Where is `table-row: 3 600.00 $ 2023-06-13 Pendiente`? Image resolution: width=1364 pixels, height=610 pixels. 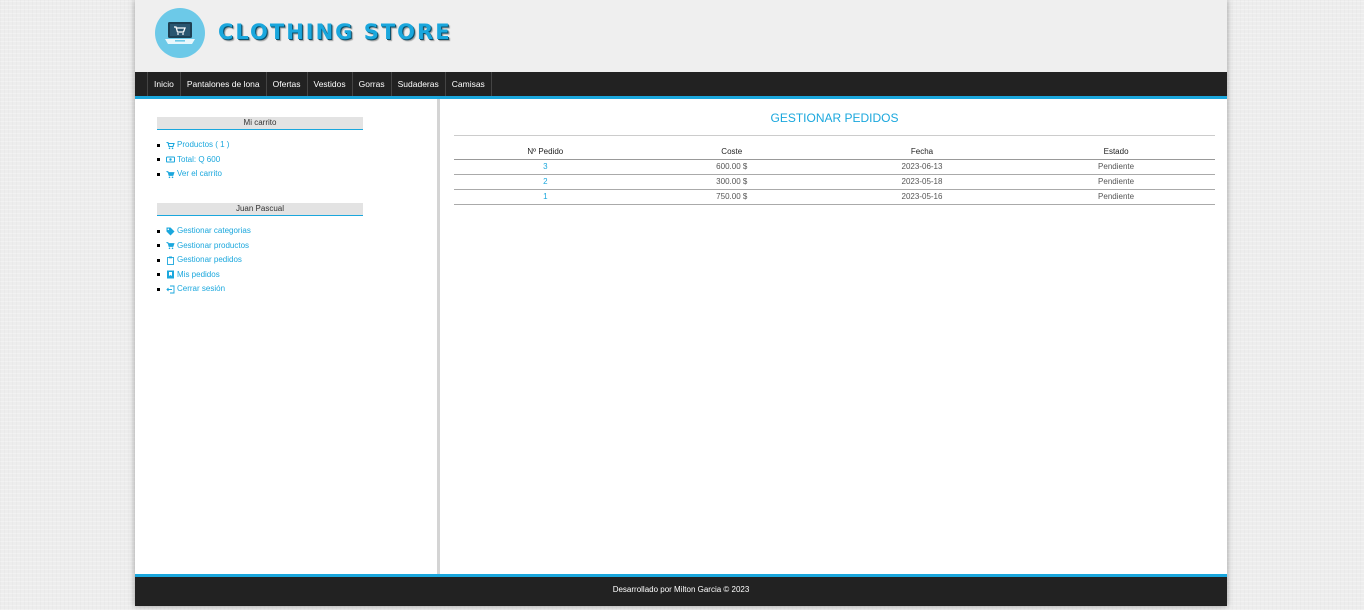 table-row: 3 600.00 $ 2023-06-13 Pendiente is located at coordinates (834, 167).